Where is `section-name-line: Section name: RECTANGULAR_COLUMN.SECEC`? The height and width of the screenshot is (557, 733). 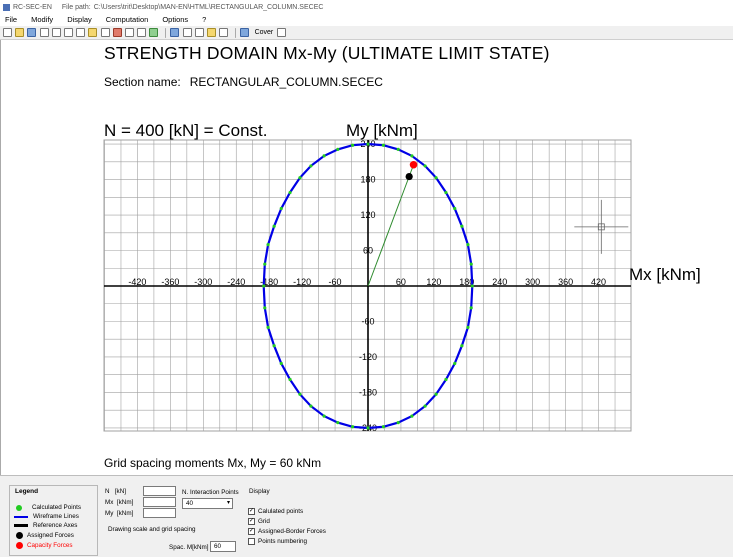 section-name-line: Section name: RECTANGULAR_COLUMN.SECEC is located at coordinates (243, 82).